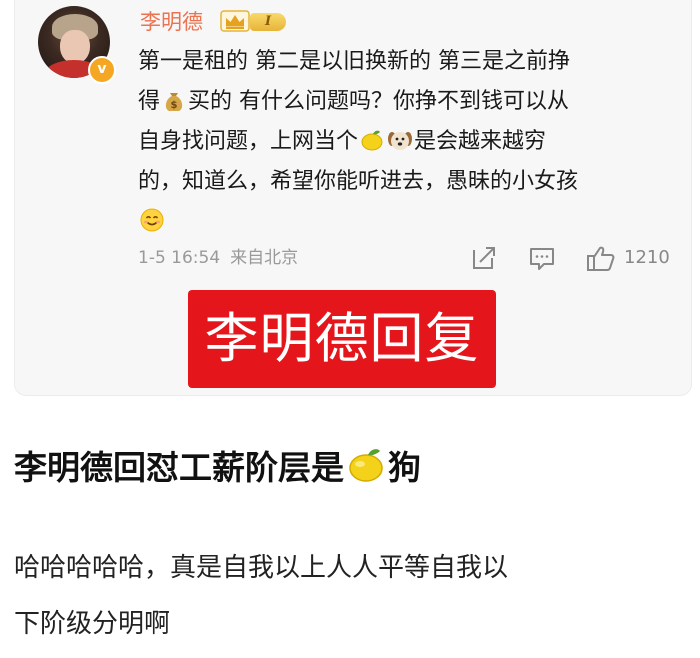  What do you see at coordinates (235, 21) in the screenshot?
I see `crown-icon` at bounding box center [235, 21].